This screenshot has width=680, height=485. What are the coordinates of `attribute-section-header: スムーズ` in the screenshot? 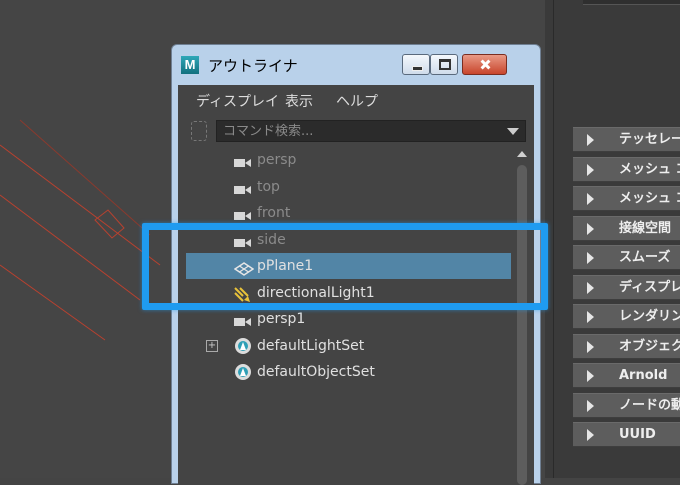 It's located at (626, 257).